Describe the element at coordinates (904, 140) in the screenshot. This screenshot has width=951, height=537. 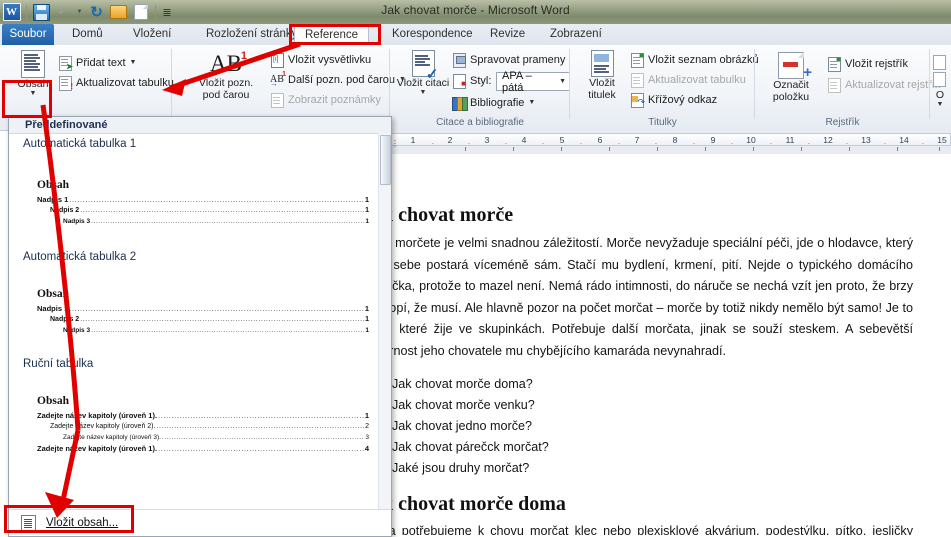
I see `ruler-number: 14` at that location.